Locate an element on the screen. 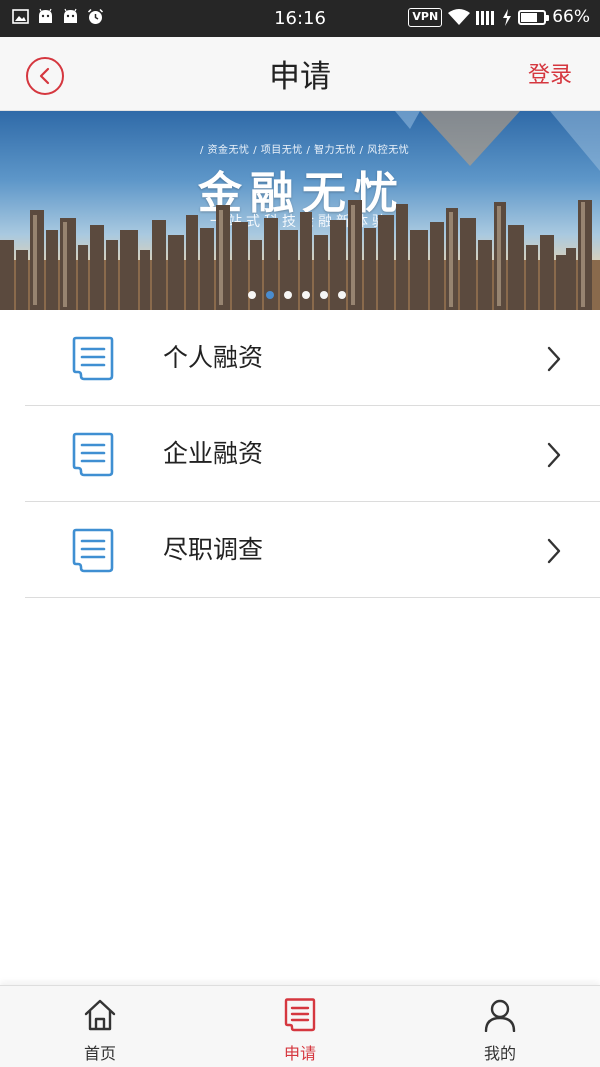 This screenshot has width=600, height=1067. banner-tagline: / 资金无忧 / 项目无忧 / 智力无忧 / 风控无忧 is located at coordinates (305, 150).